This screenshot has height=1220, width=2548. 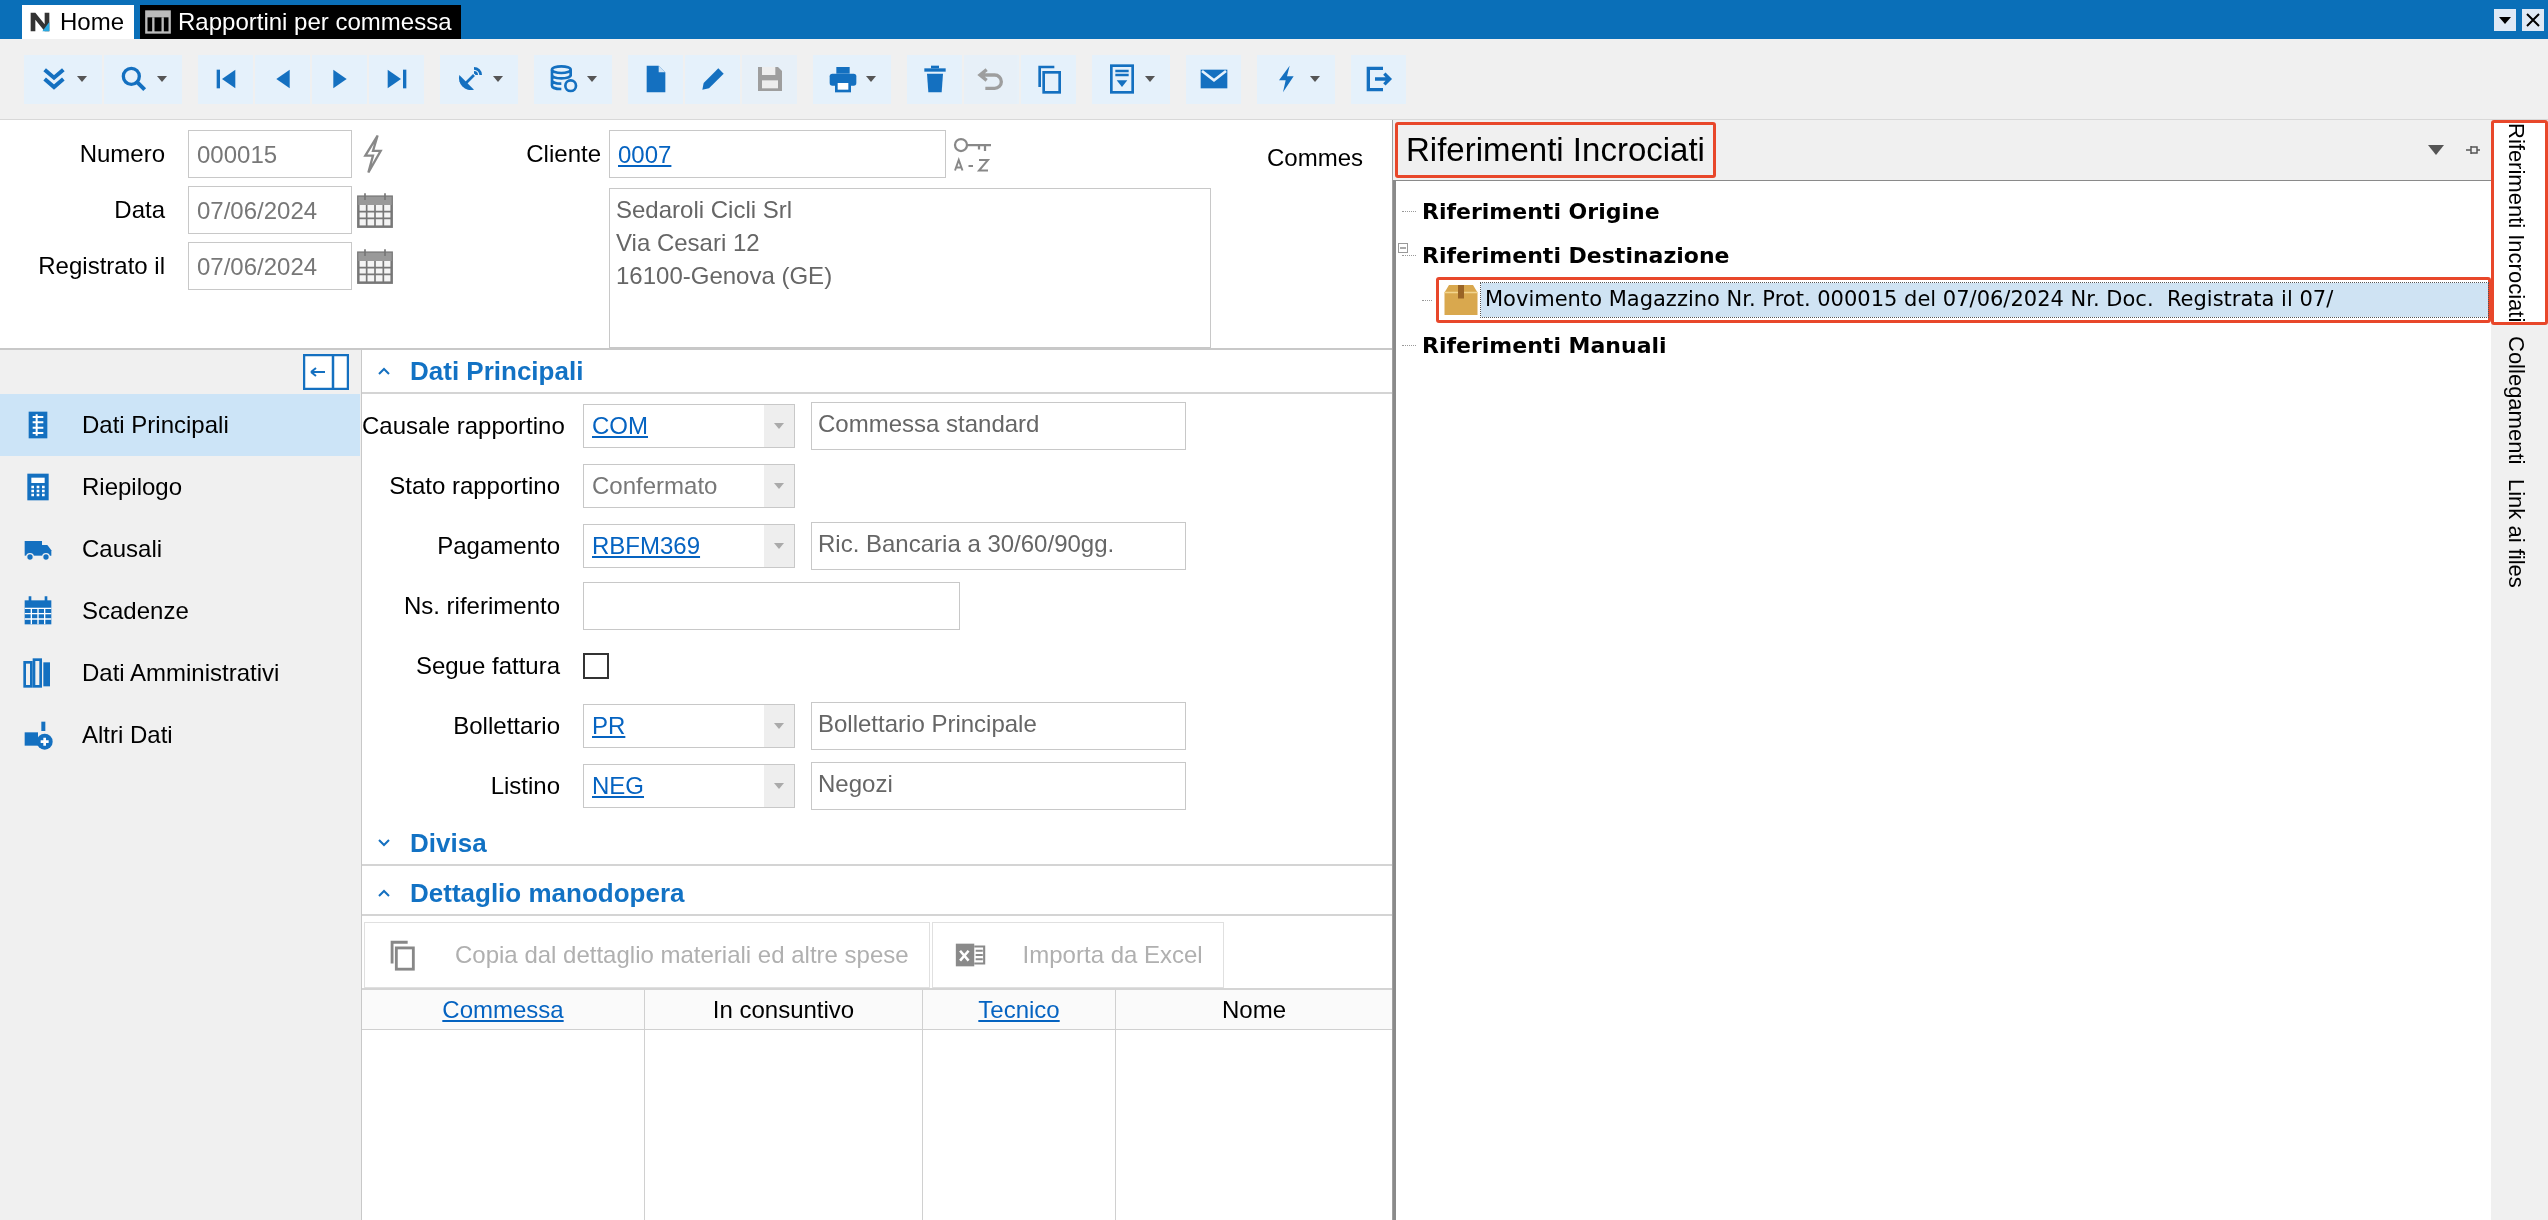 What do you see at coordinates (689, 546) in the screenshot?
I see `dropdown-field: RBFM369` at bounding box center [689, 546].